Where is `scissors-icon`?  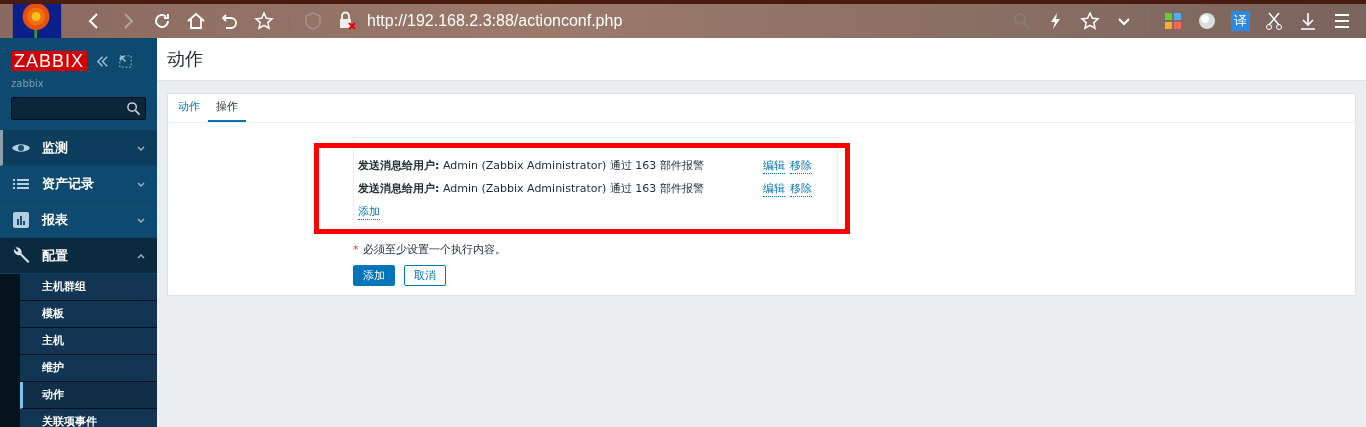 scissors-icon is located at coordinates (1274, 21).